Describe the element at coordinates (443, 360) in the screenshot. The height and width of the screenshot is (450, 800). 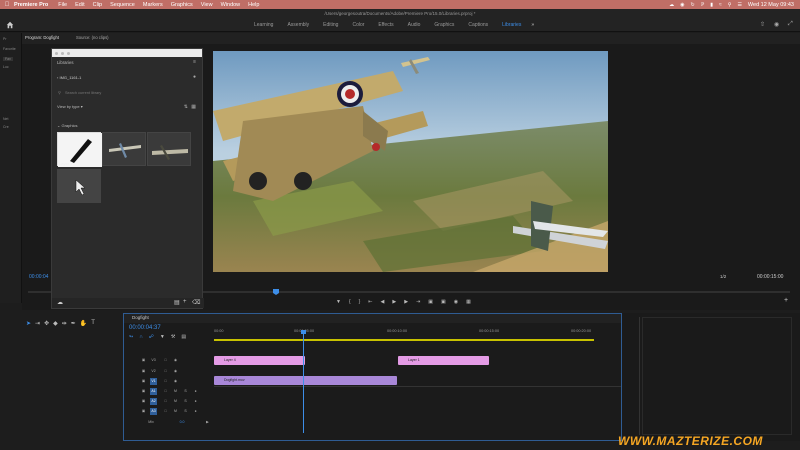
I see `clip-layer-1: Layer 1` at that location.